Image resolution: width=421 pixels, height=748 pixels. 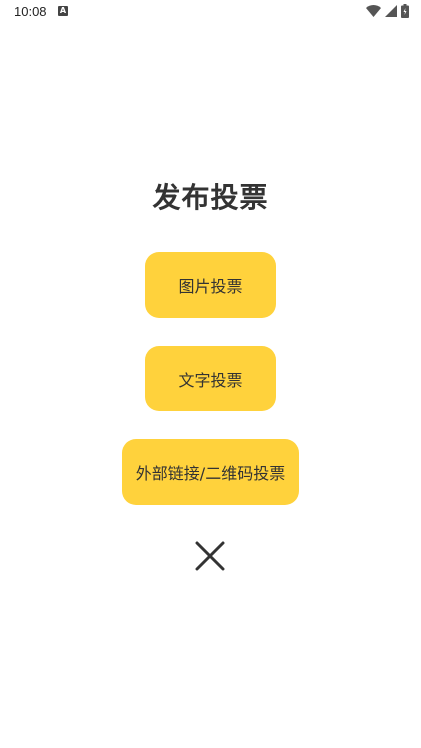 I want to click on status-bar: 10:08 A, so click(x=210, y=12).